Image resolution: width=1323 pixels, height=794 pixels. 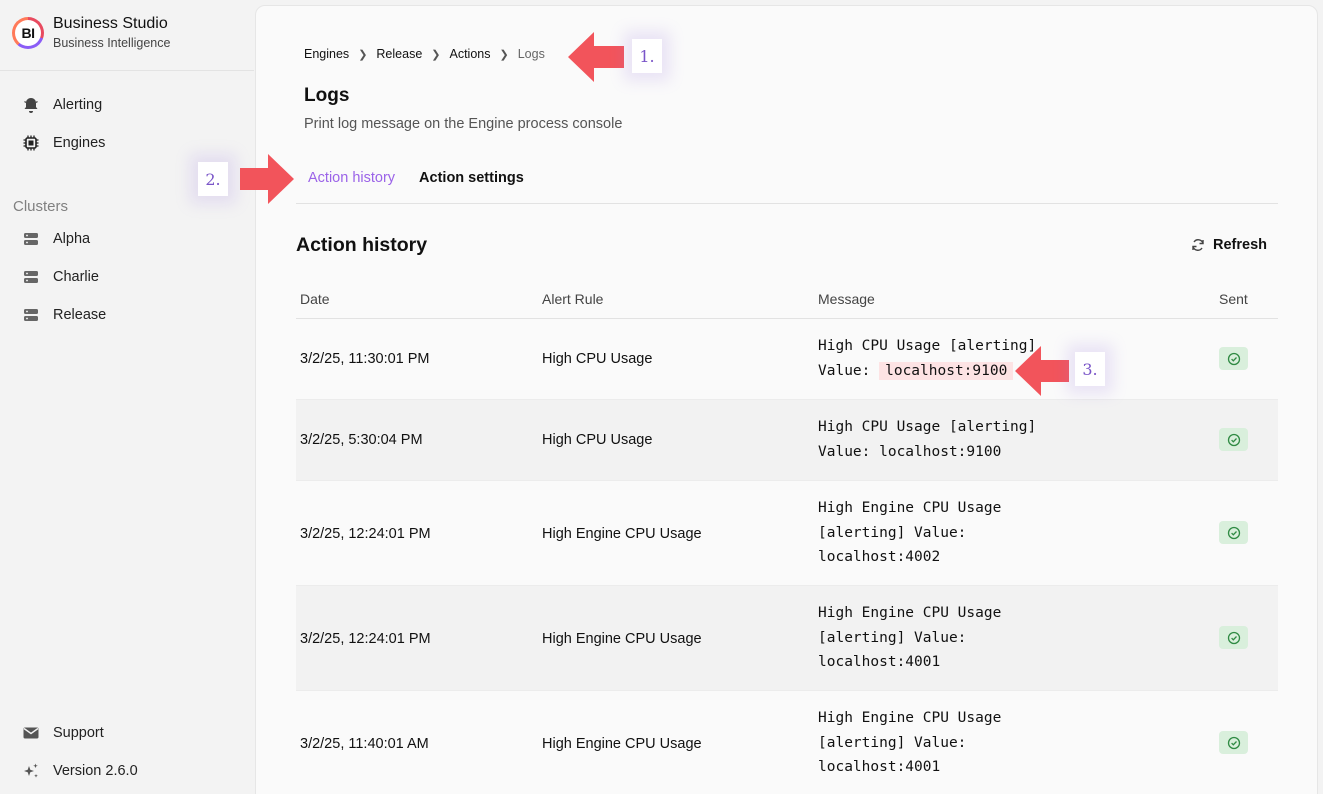 I want to click on logo-icon: BI, so click(x=28, y=33).